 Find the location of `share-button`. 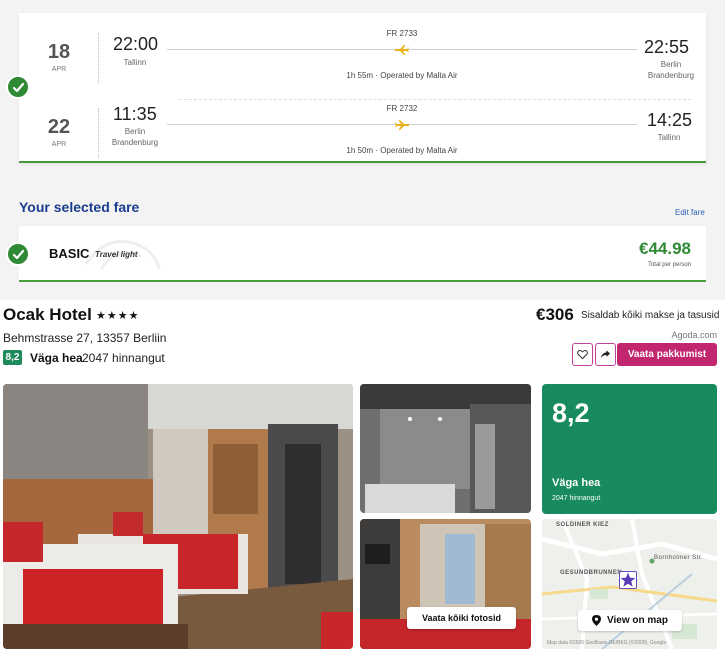

share-button is located at coordinates (605, 354).